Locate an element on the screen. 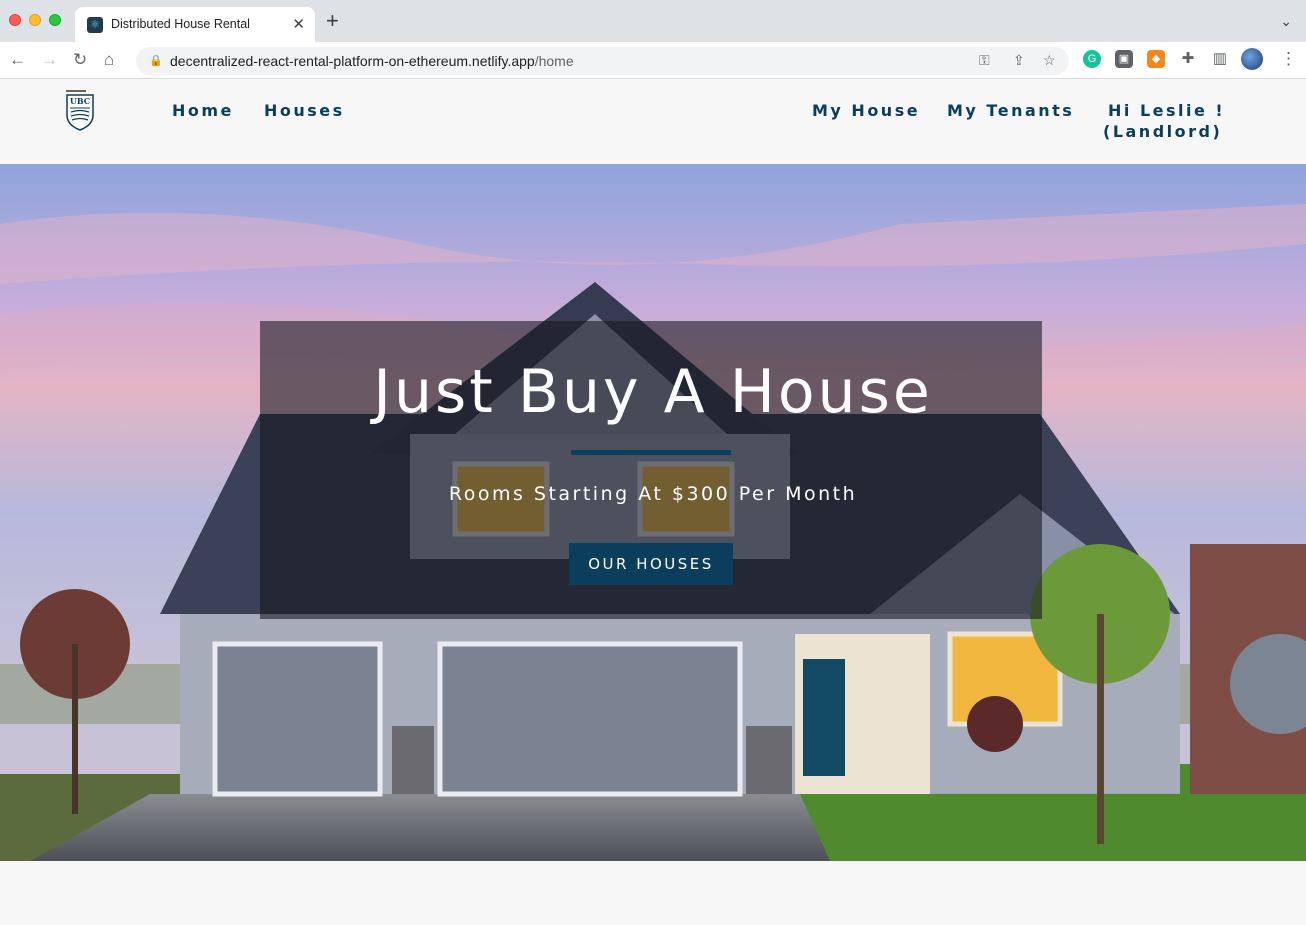  nav-my-house-link: My House is located at coordinates (866, 110).